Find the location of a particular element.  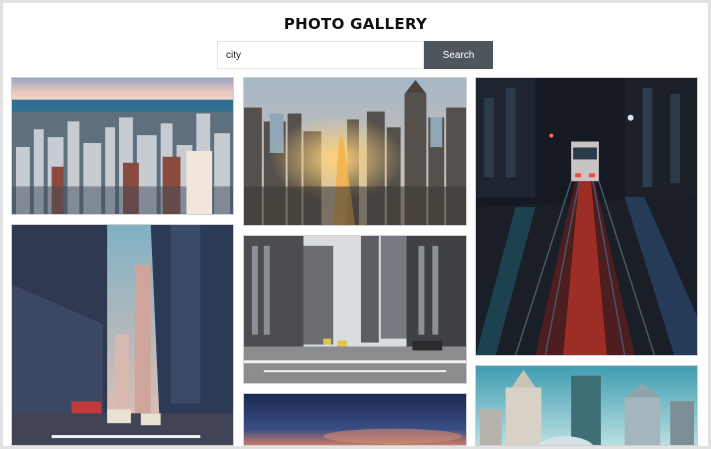

glass-towers-image is located at coordinates (586, 405).